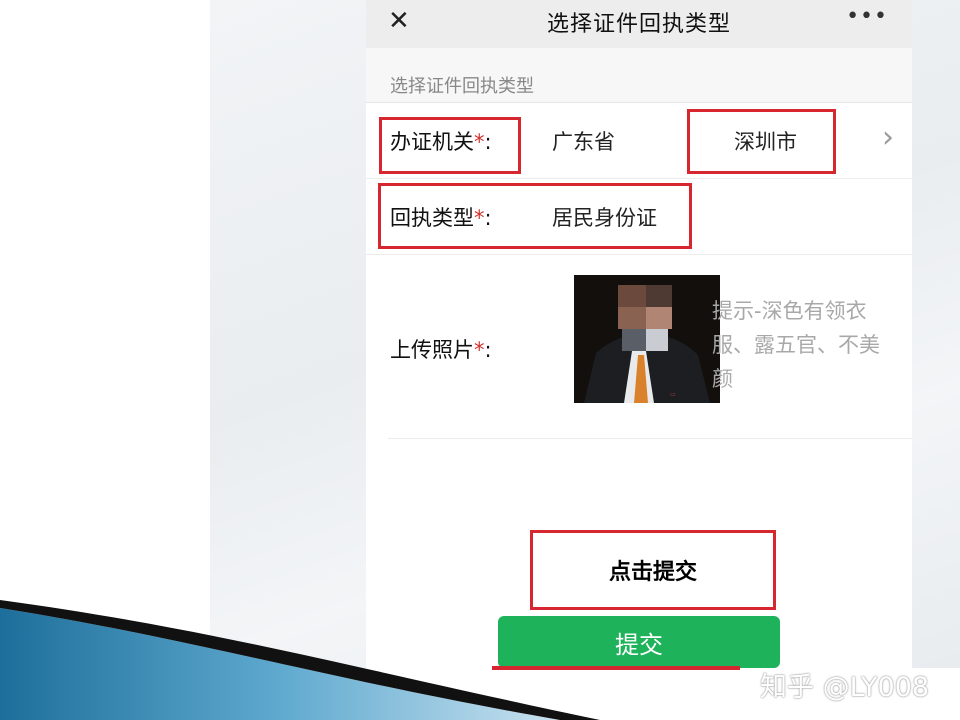  What do you see at coordinates (479, 350) in the screenshot?
I see `required-mark: *` at bounding box center [479, 350].